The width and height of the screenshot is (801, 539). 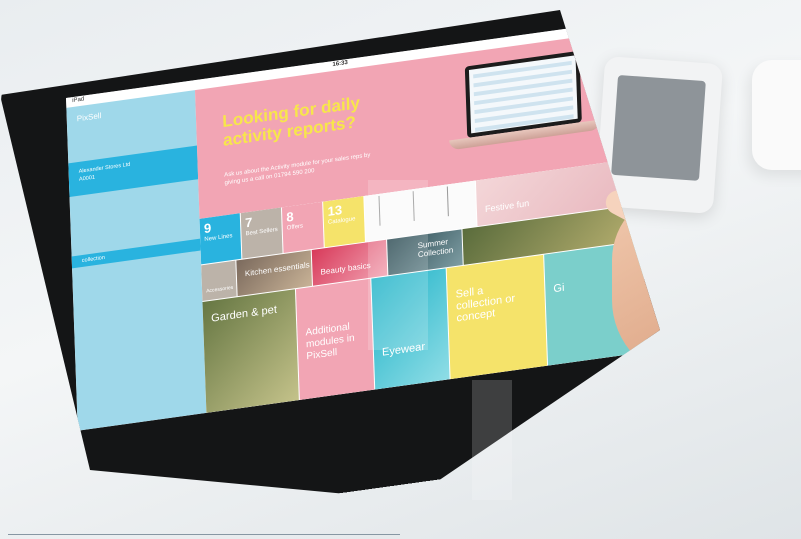 What do you see at coordinates (277, 269) in the screenshot?
I see `kitchen-label: Kitchen essentials` at bounding box center [277, 269].